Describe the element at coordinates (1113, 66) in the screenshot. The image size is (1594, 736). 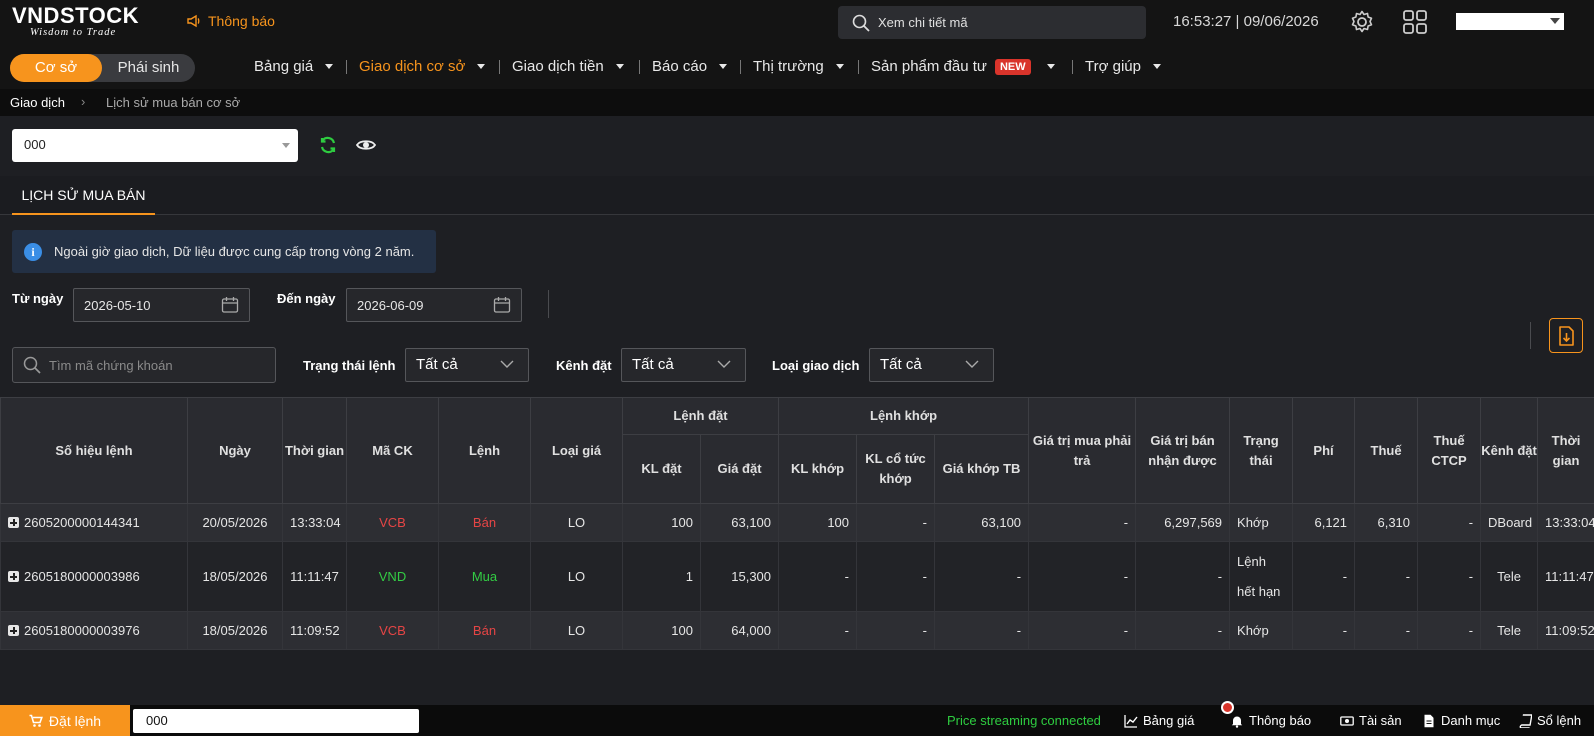
I see `menu-label: Trợ giúp` at that location.